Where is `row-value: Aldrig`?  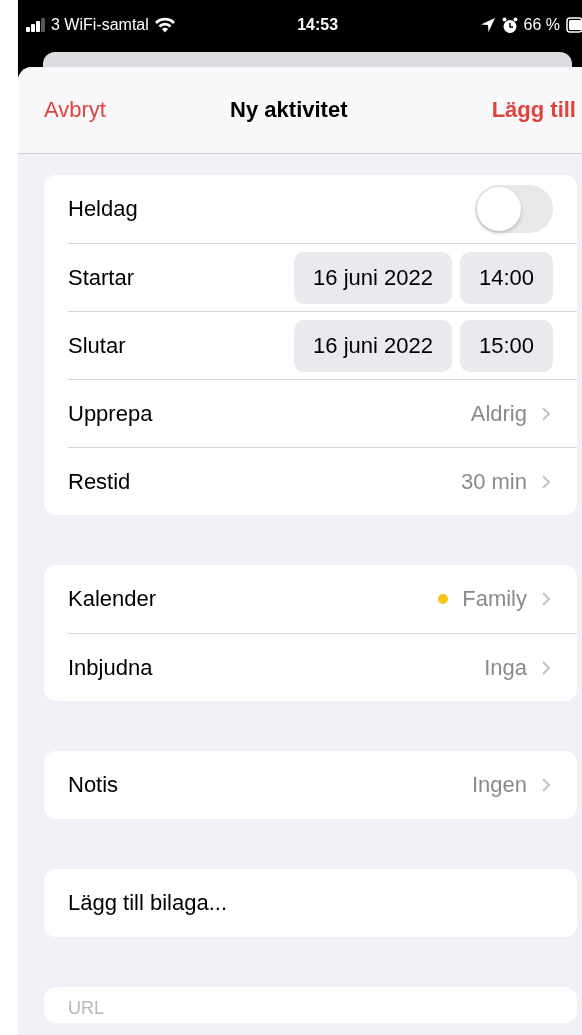 row-value: Aldrig is located at coordinates (498, 413).